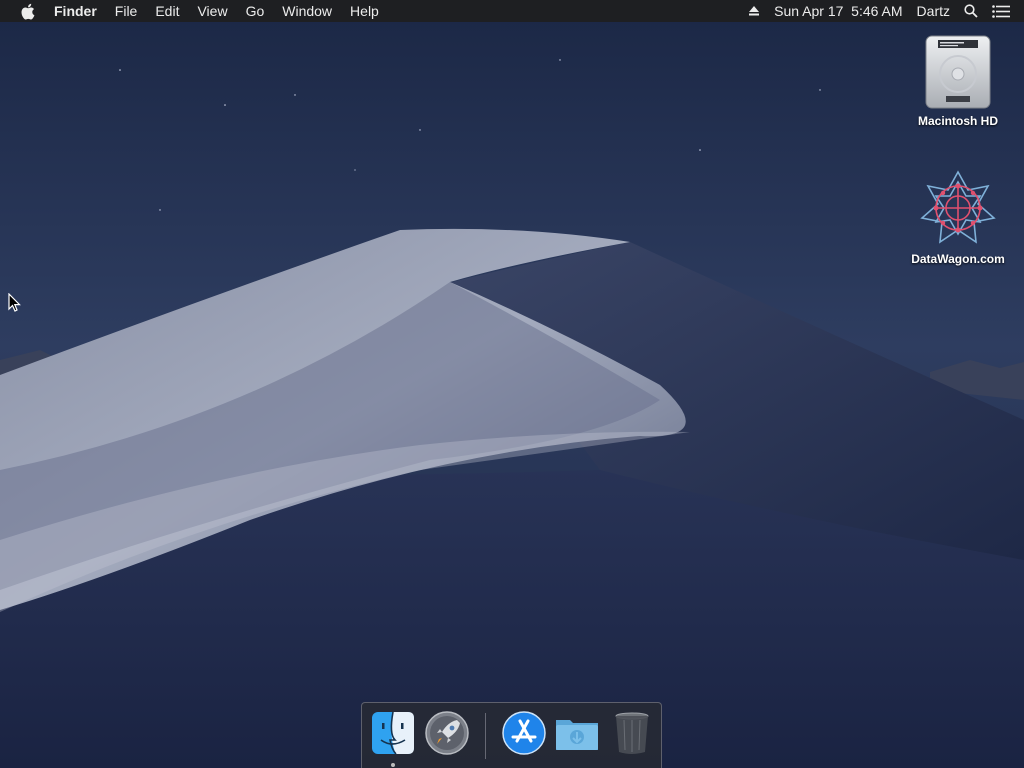 The width and height of the screenshot is (1024, 768). I want to click on dock-item-launchpad, so click(447, 733).